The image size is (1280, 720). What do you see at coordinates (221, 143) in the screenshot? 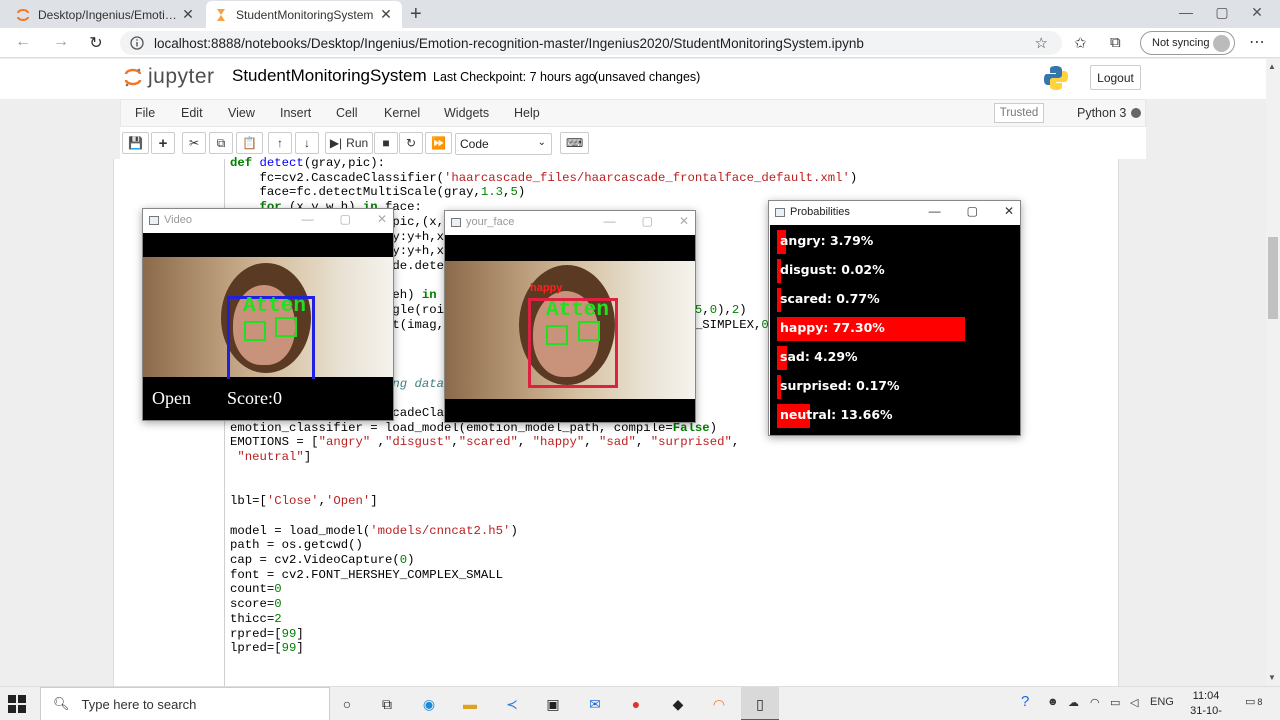
I see `copy-icon: ⧉` at bounding box center [221, 143].